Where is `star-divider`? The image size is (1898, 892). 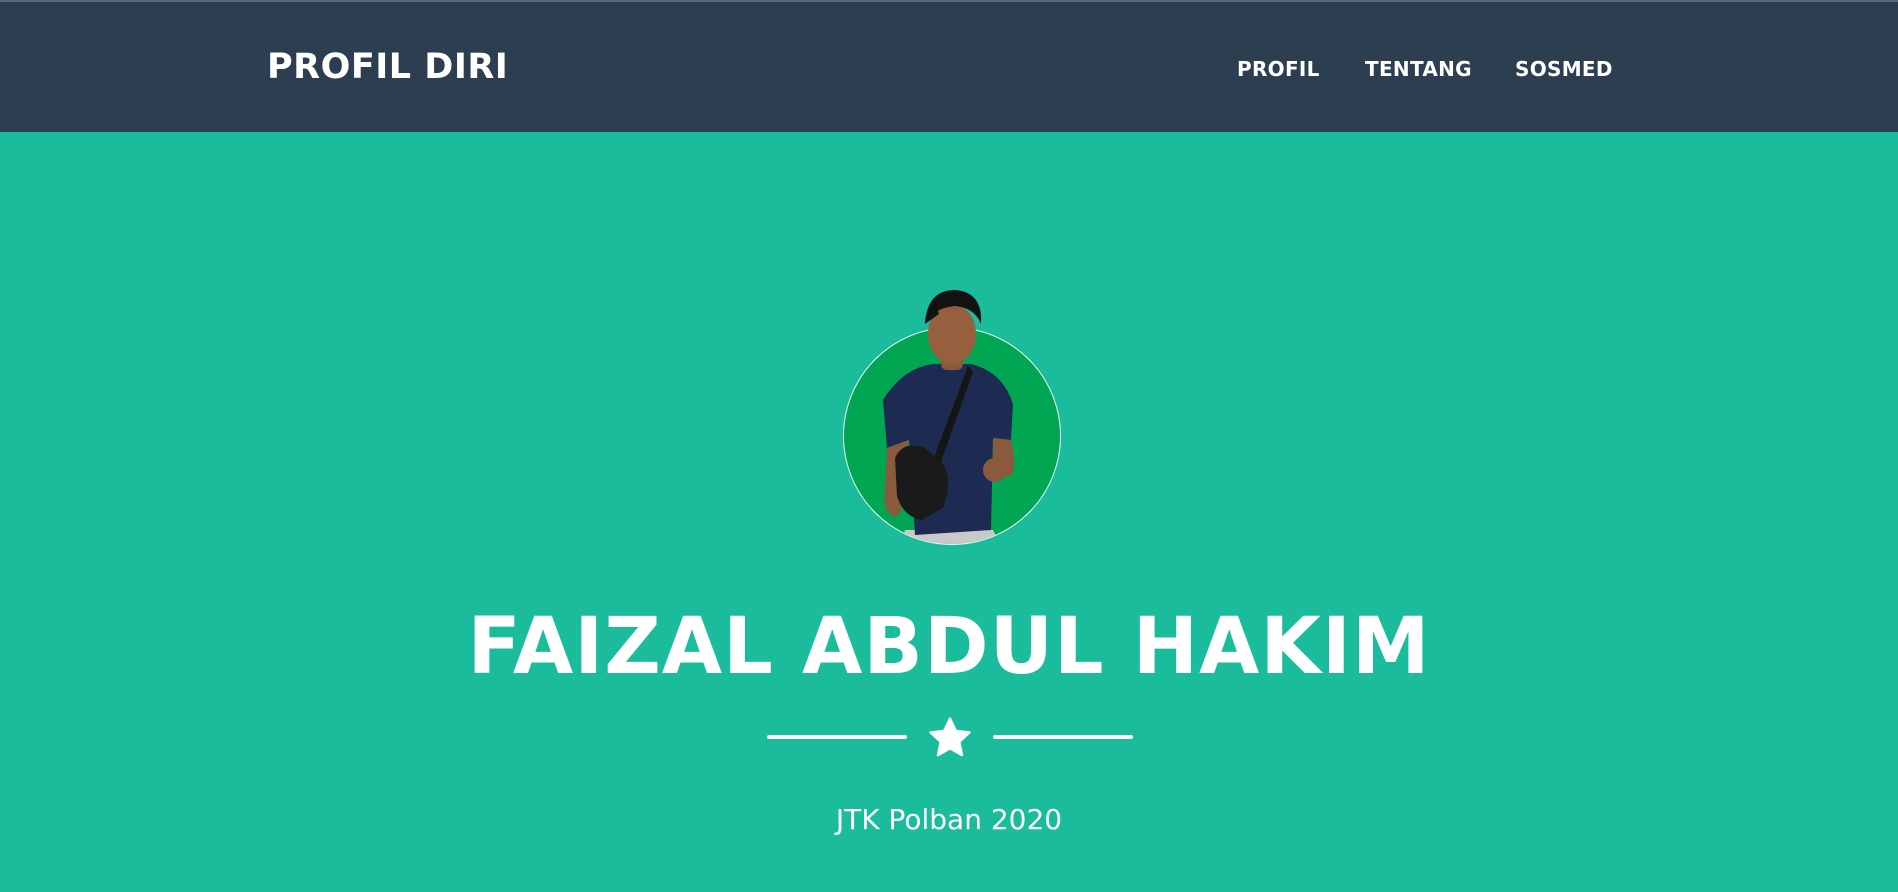
star-divider is located at coordinates (950, 737).